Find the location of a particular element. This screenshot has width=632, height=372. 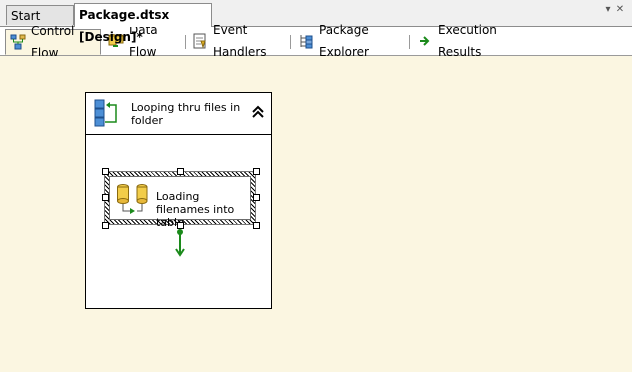

task-title: Loading filenames into table is located at coordinates (195, 209).